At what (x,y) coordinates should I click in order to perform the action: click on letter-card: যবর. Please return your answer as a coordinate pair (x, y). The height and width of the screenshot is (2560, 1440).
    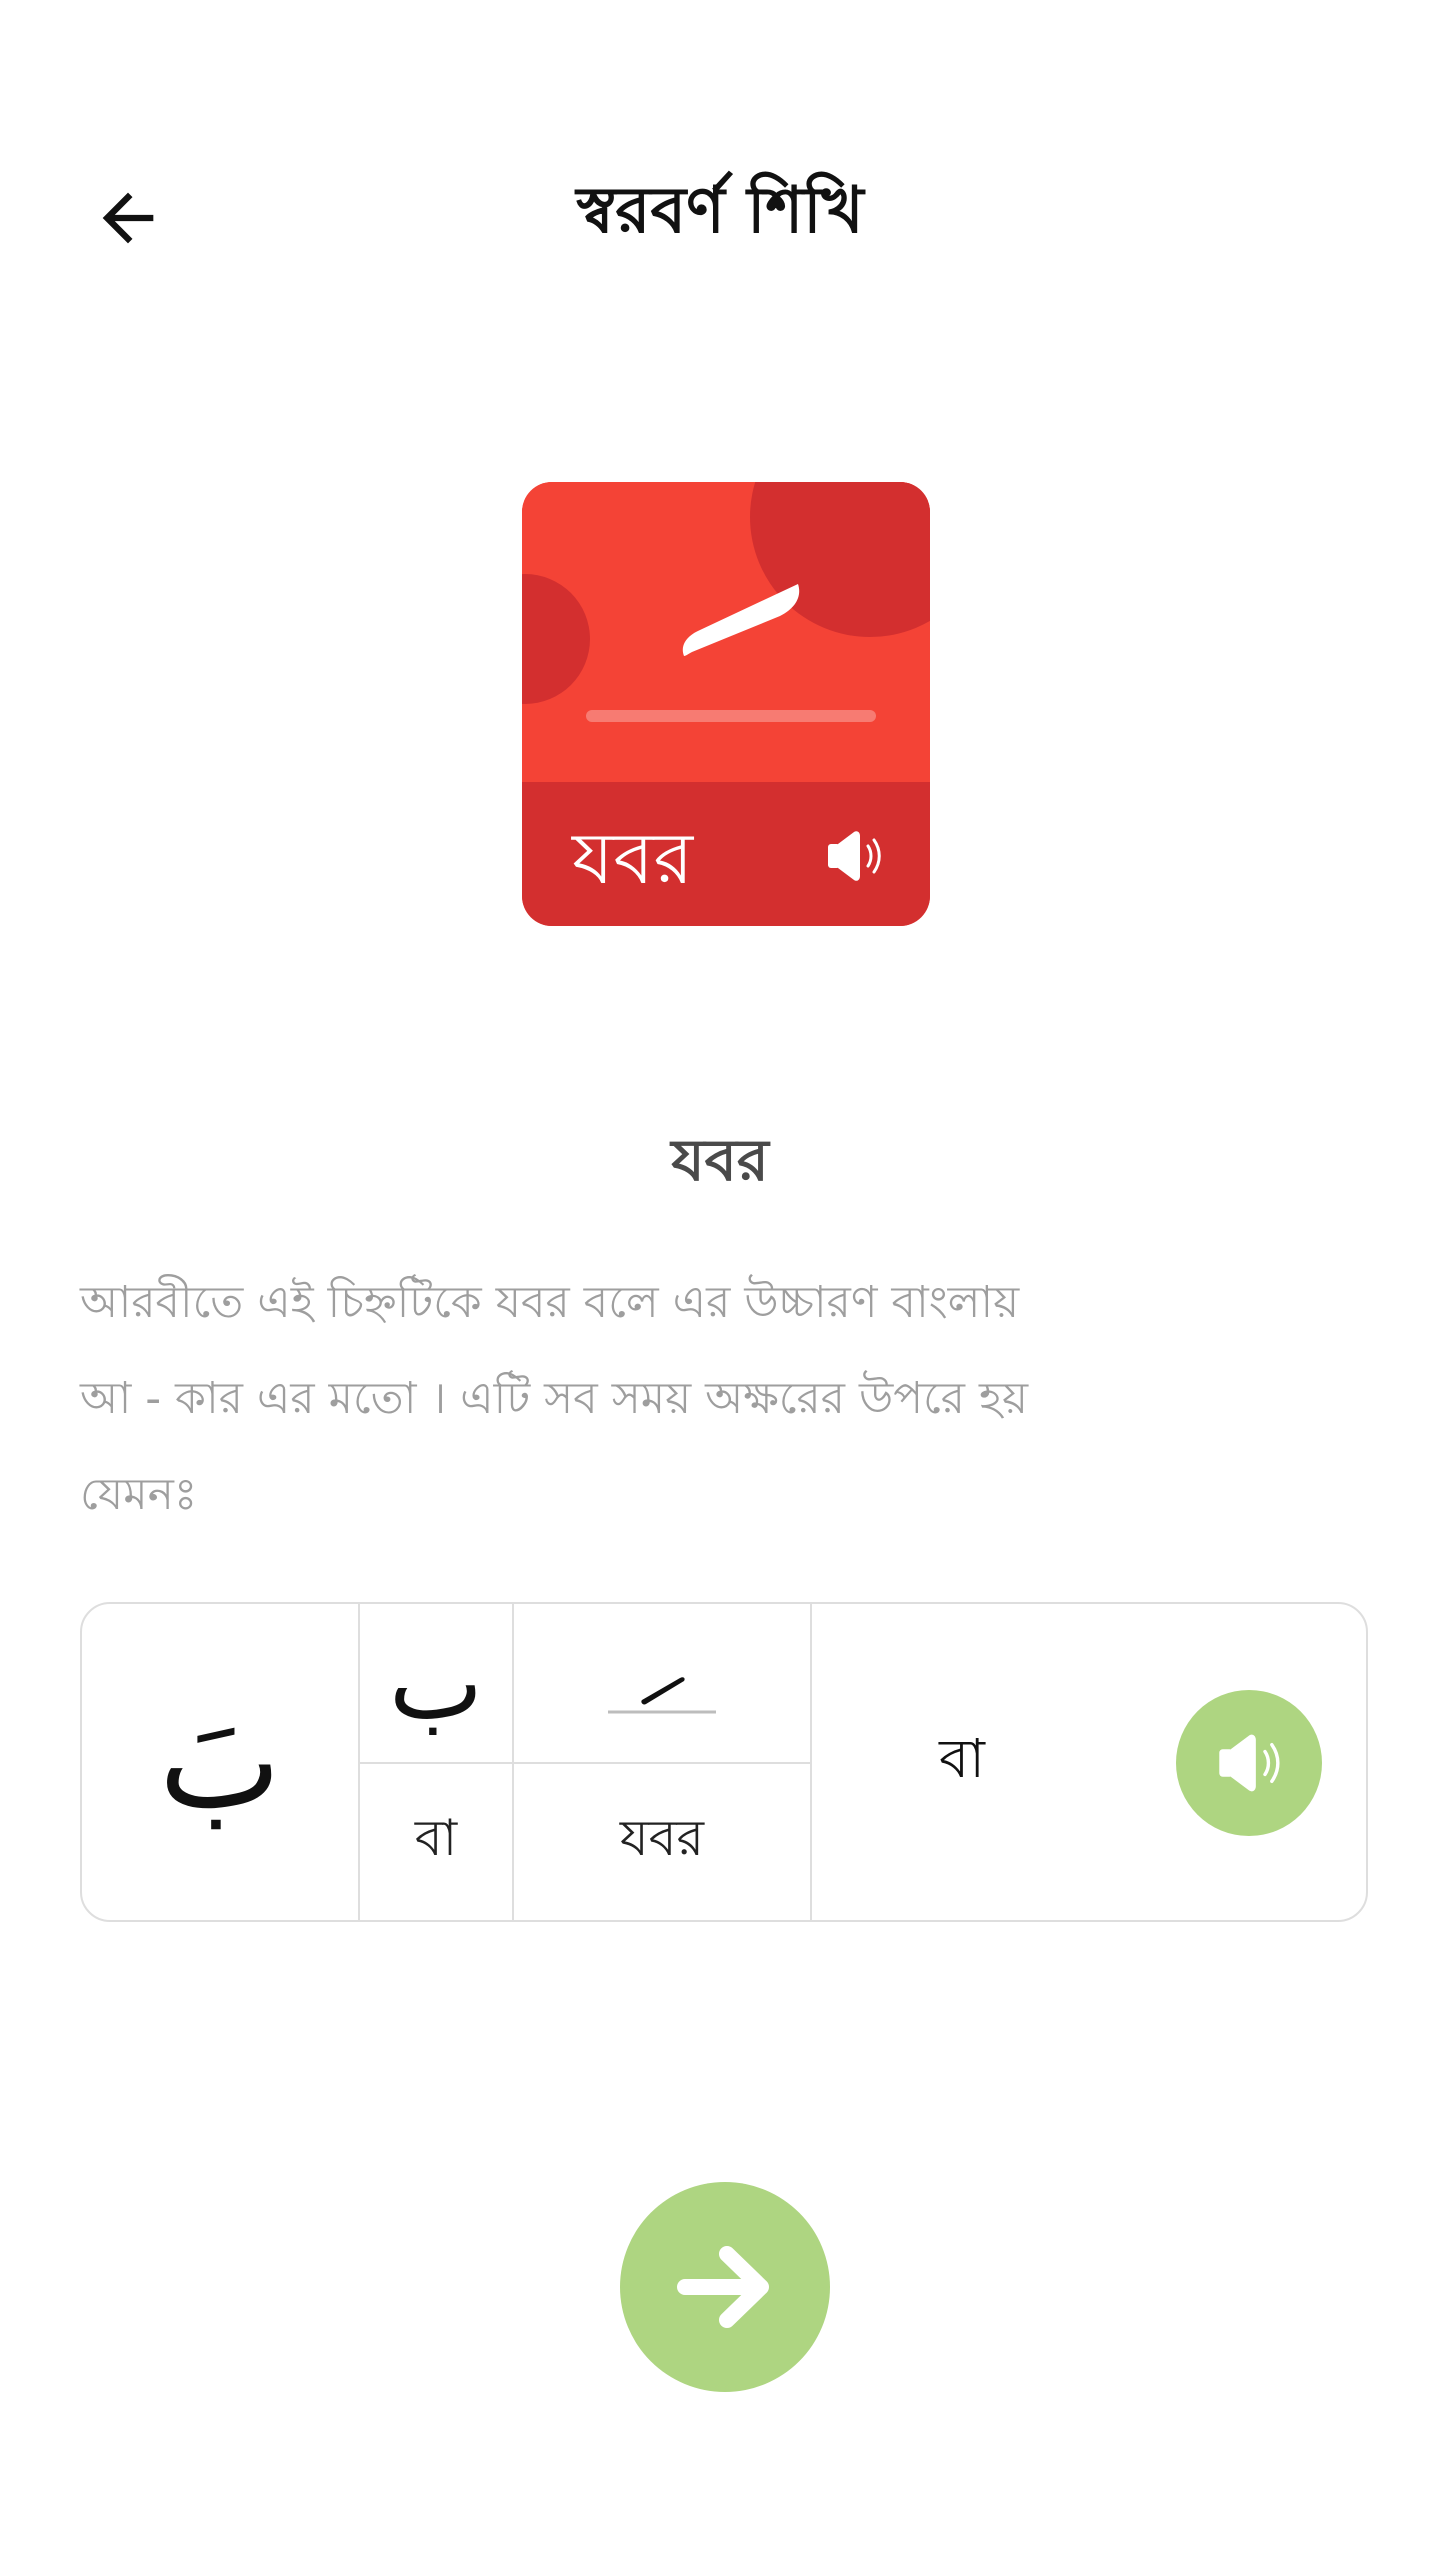
    Looking at the image, I should click on (726, 704).